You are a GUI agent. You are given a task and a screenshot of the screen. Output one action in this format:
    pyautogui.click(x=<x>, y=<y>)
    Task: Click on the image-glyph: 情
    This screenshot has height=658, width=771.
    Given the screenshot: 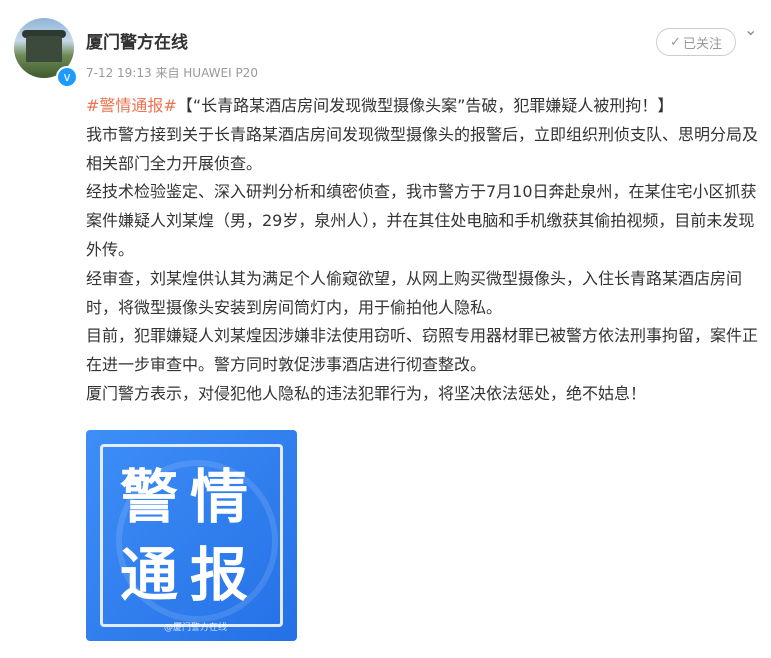 What is the action you would take?
    pyautogui.click(x=219, y=497)
    